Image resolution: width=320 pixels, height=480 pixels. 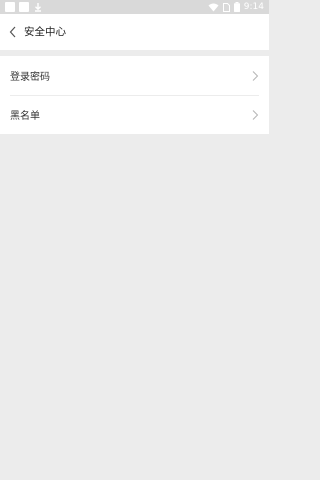 What do you see at coordinates (253, 7) in the screenshot?
I see `status-time: 9:14` at bounding box center [253, 7].